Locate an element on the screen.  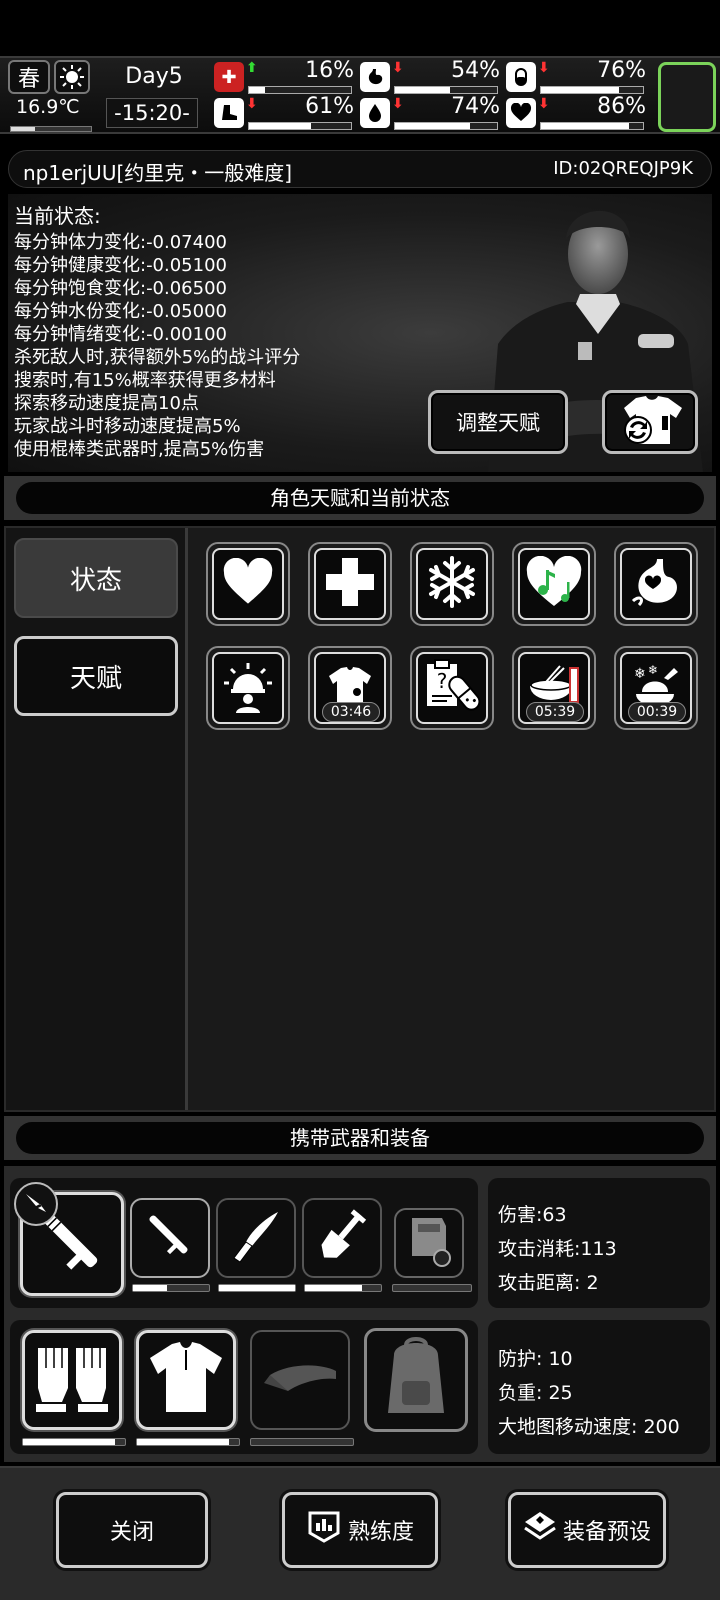
effect-music-mood is located at coordinates (554, 584).